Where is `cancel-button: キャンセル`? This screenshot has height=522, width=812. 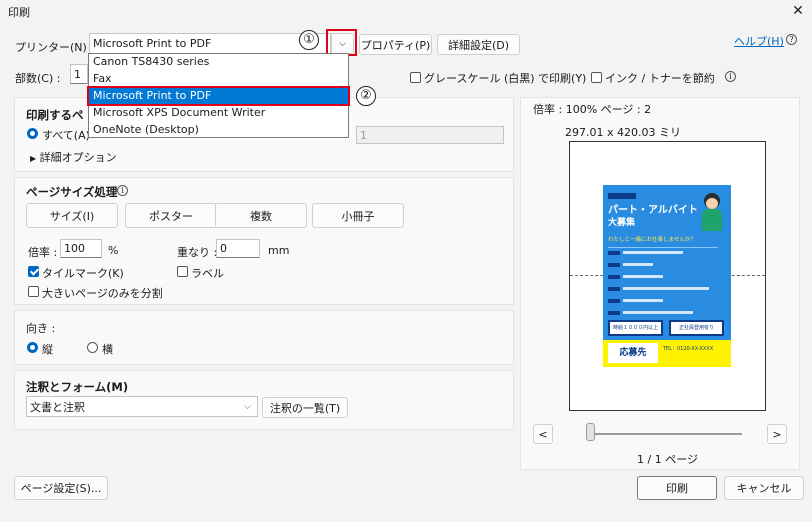
cancel-button: キャンセル is located at coordinates (764, 488).